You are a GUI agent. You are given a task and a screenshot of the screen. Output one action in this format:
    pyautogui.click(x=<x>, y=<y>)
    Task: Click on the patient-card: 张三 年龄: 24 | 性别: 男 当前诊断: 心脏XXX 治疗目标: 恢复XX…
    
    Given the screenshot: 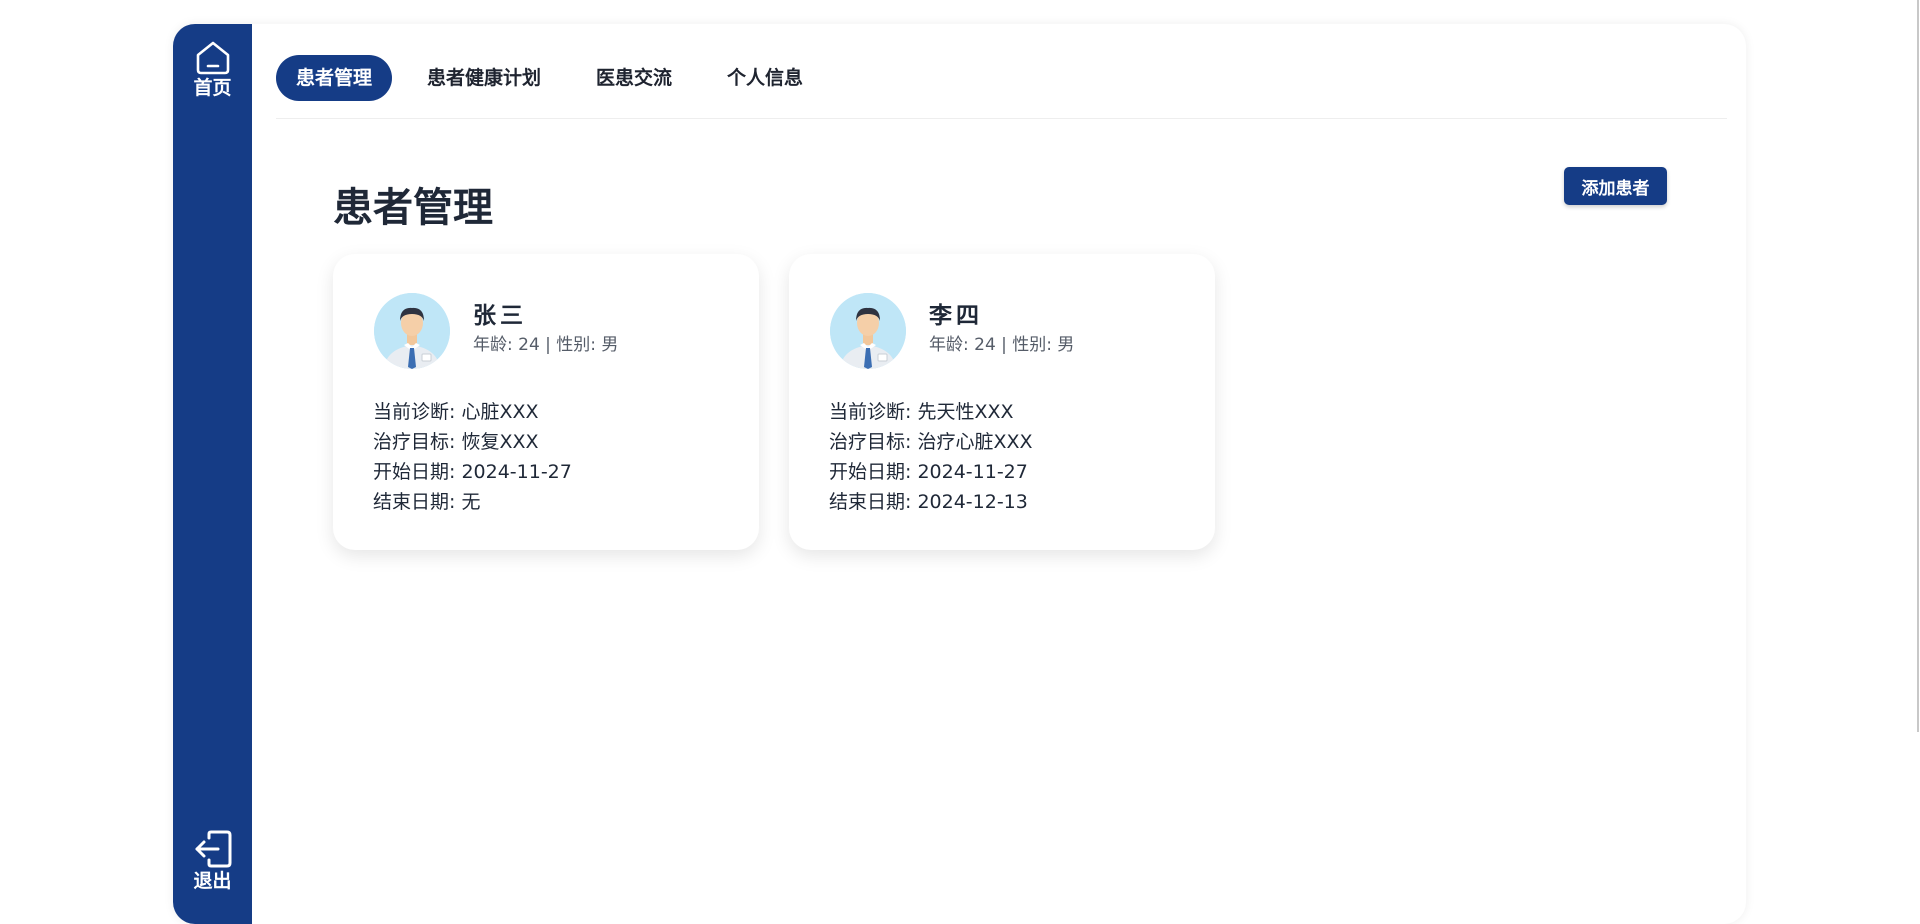 What is the action you would take?
    pyautogui.click(x=546, y=402)
    